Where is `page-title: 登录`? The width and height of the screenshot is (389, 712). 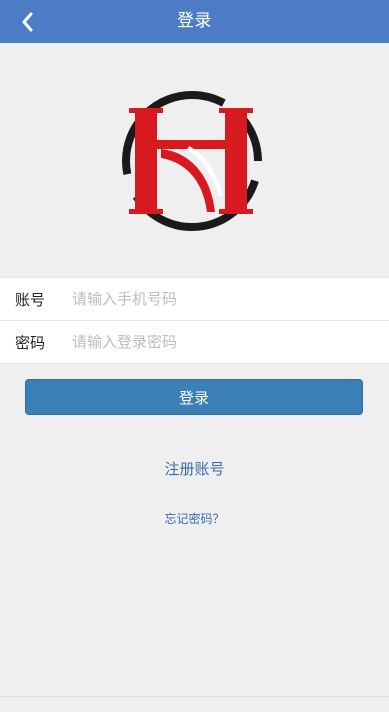 page-title: 登录 is located at coordinates (194, 21).